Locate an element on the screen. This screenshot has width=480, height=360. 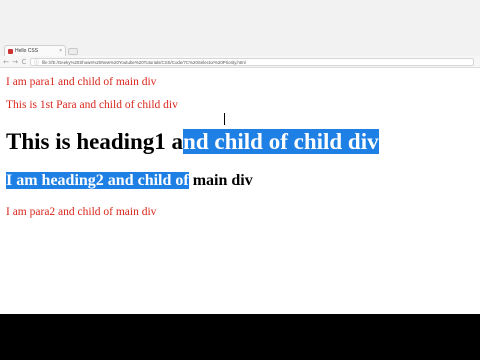
para2: I am para2 and child of main div is located at coordinates (81, 212).